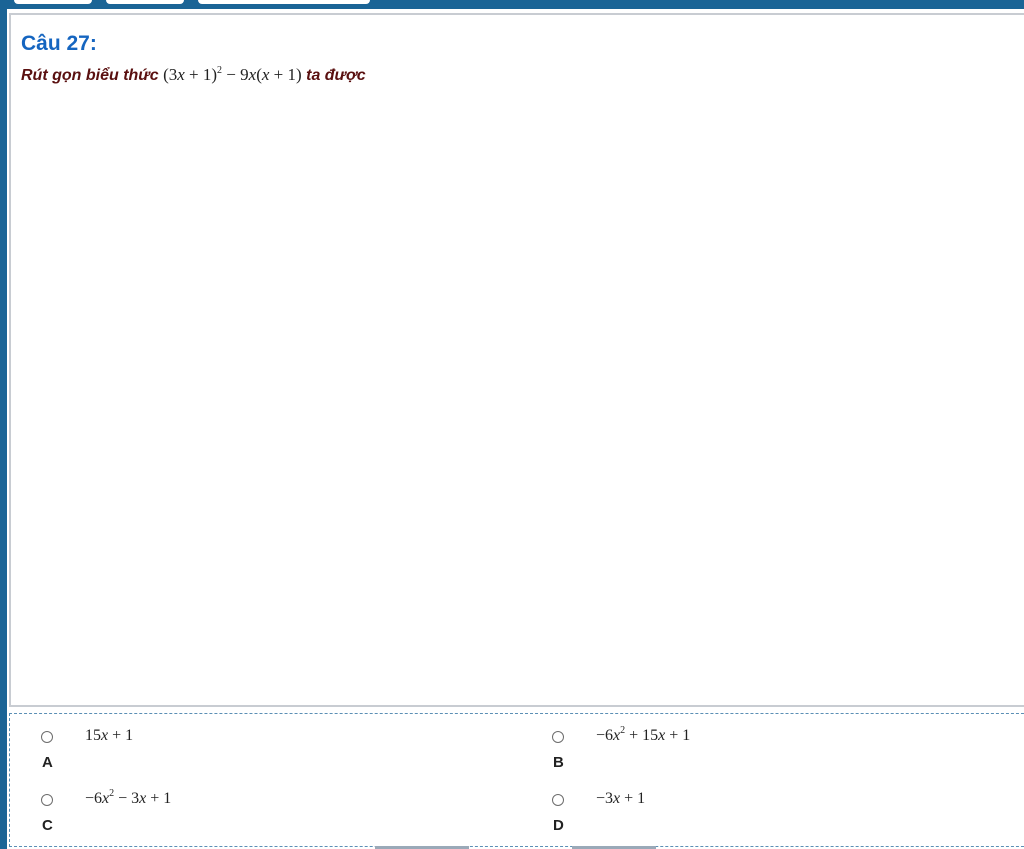 This screenshot has height=849, width=1024. I want to click on top-toolbar, so click(512, 4).